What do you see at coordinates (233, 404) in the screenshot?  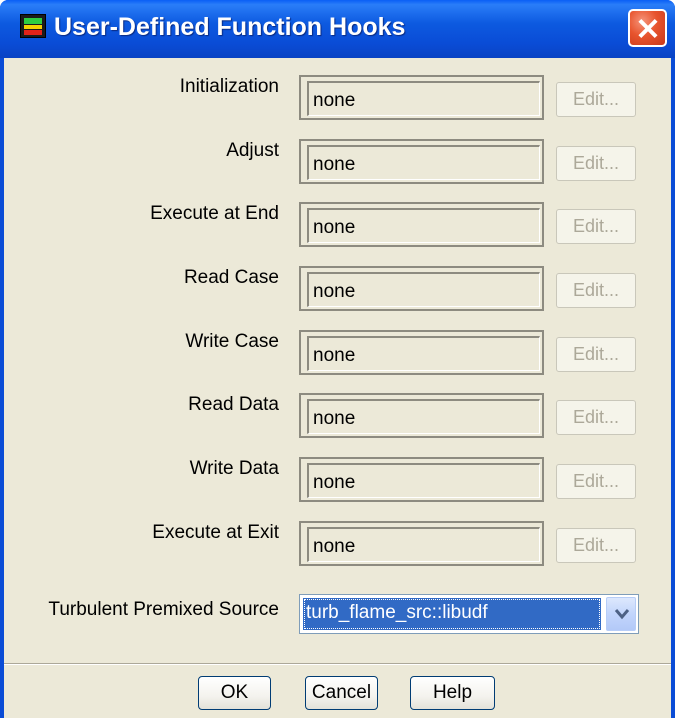 I see `hook-label-read-data: Read Data` at bounding box center [233, 404].